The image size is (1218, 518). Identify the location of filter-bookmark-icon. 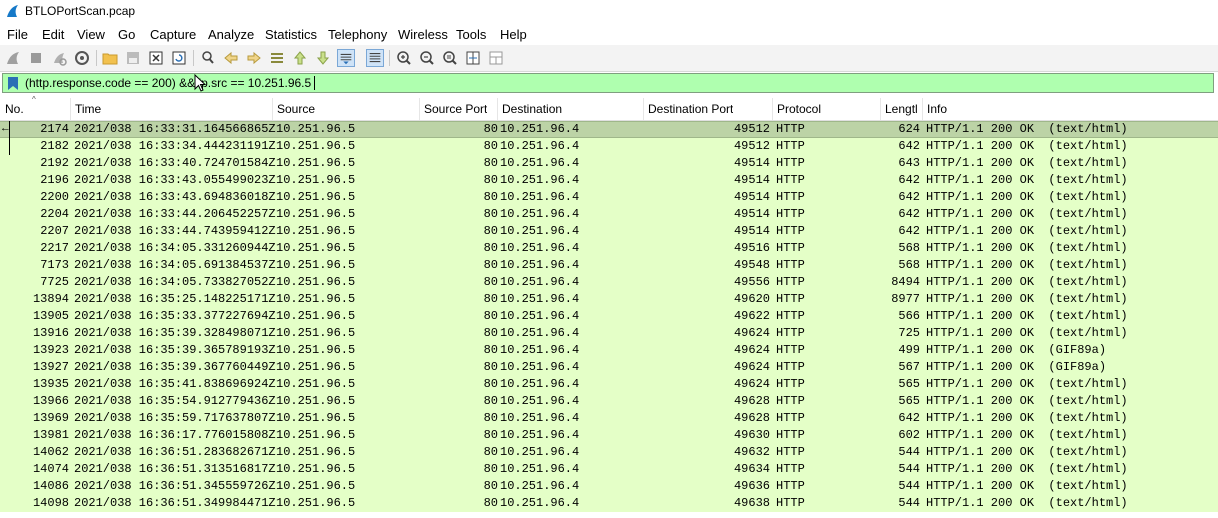
(13, 83).